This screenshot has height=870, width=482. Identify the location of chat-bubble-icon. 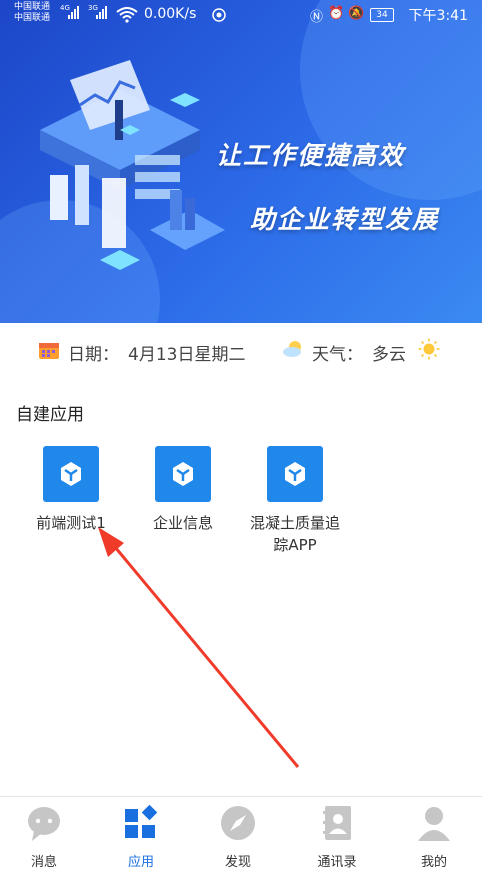
(44, 824).